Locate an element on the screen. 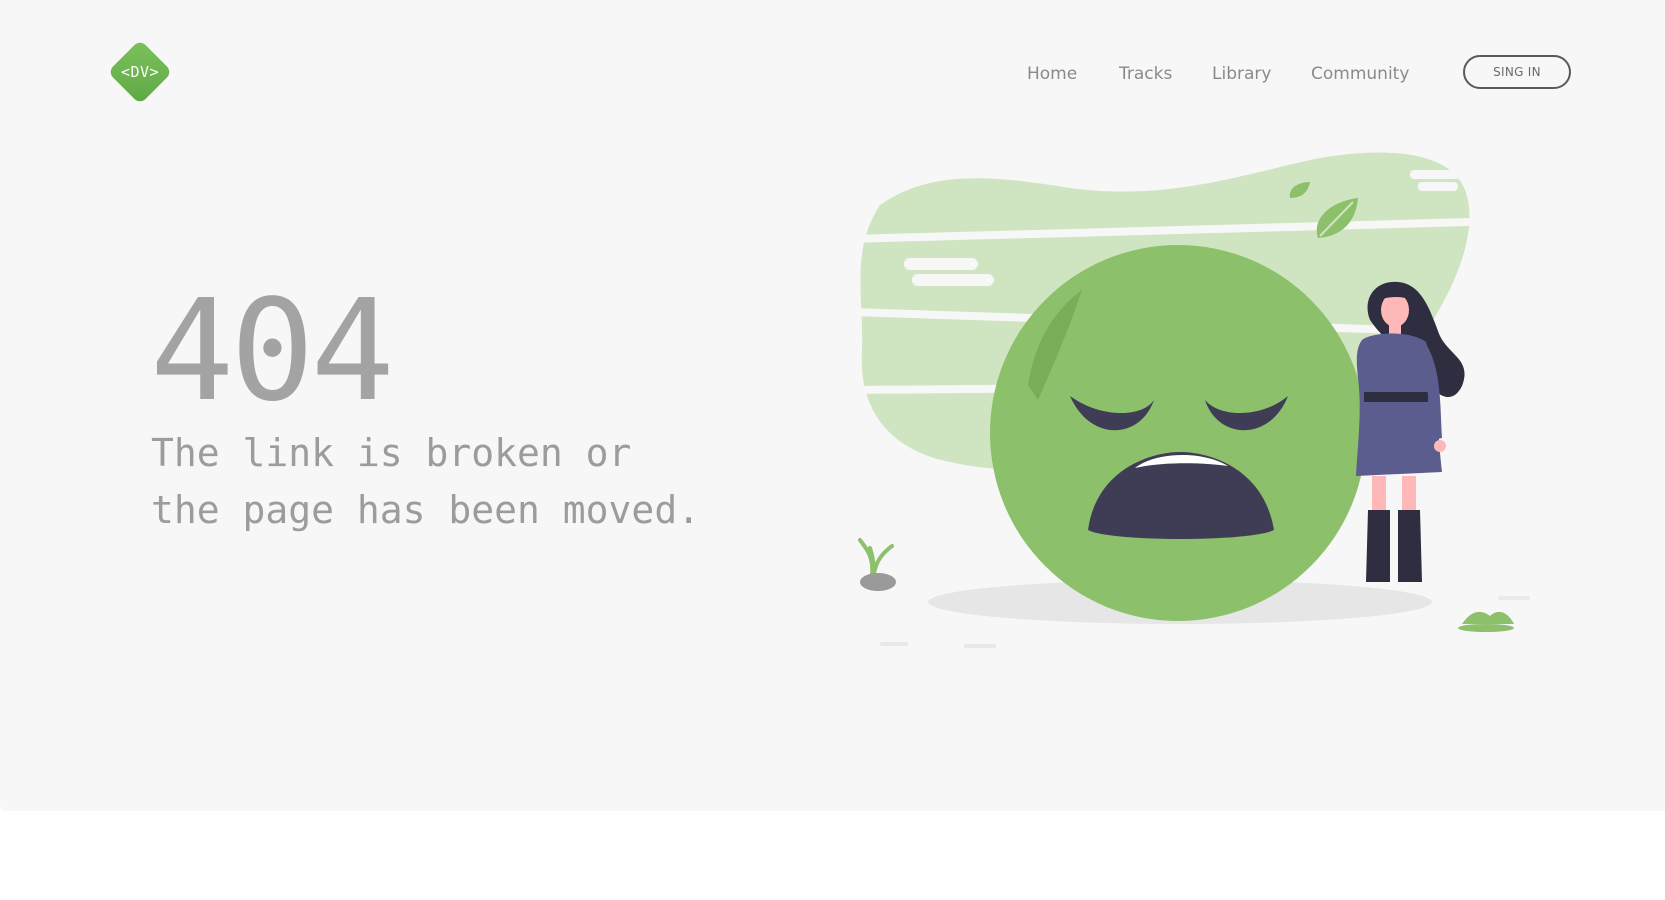  error-code: 404 is located at coordinates (272, 351).